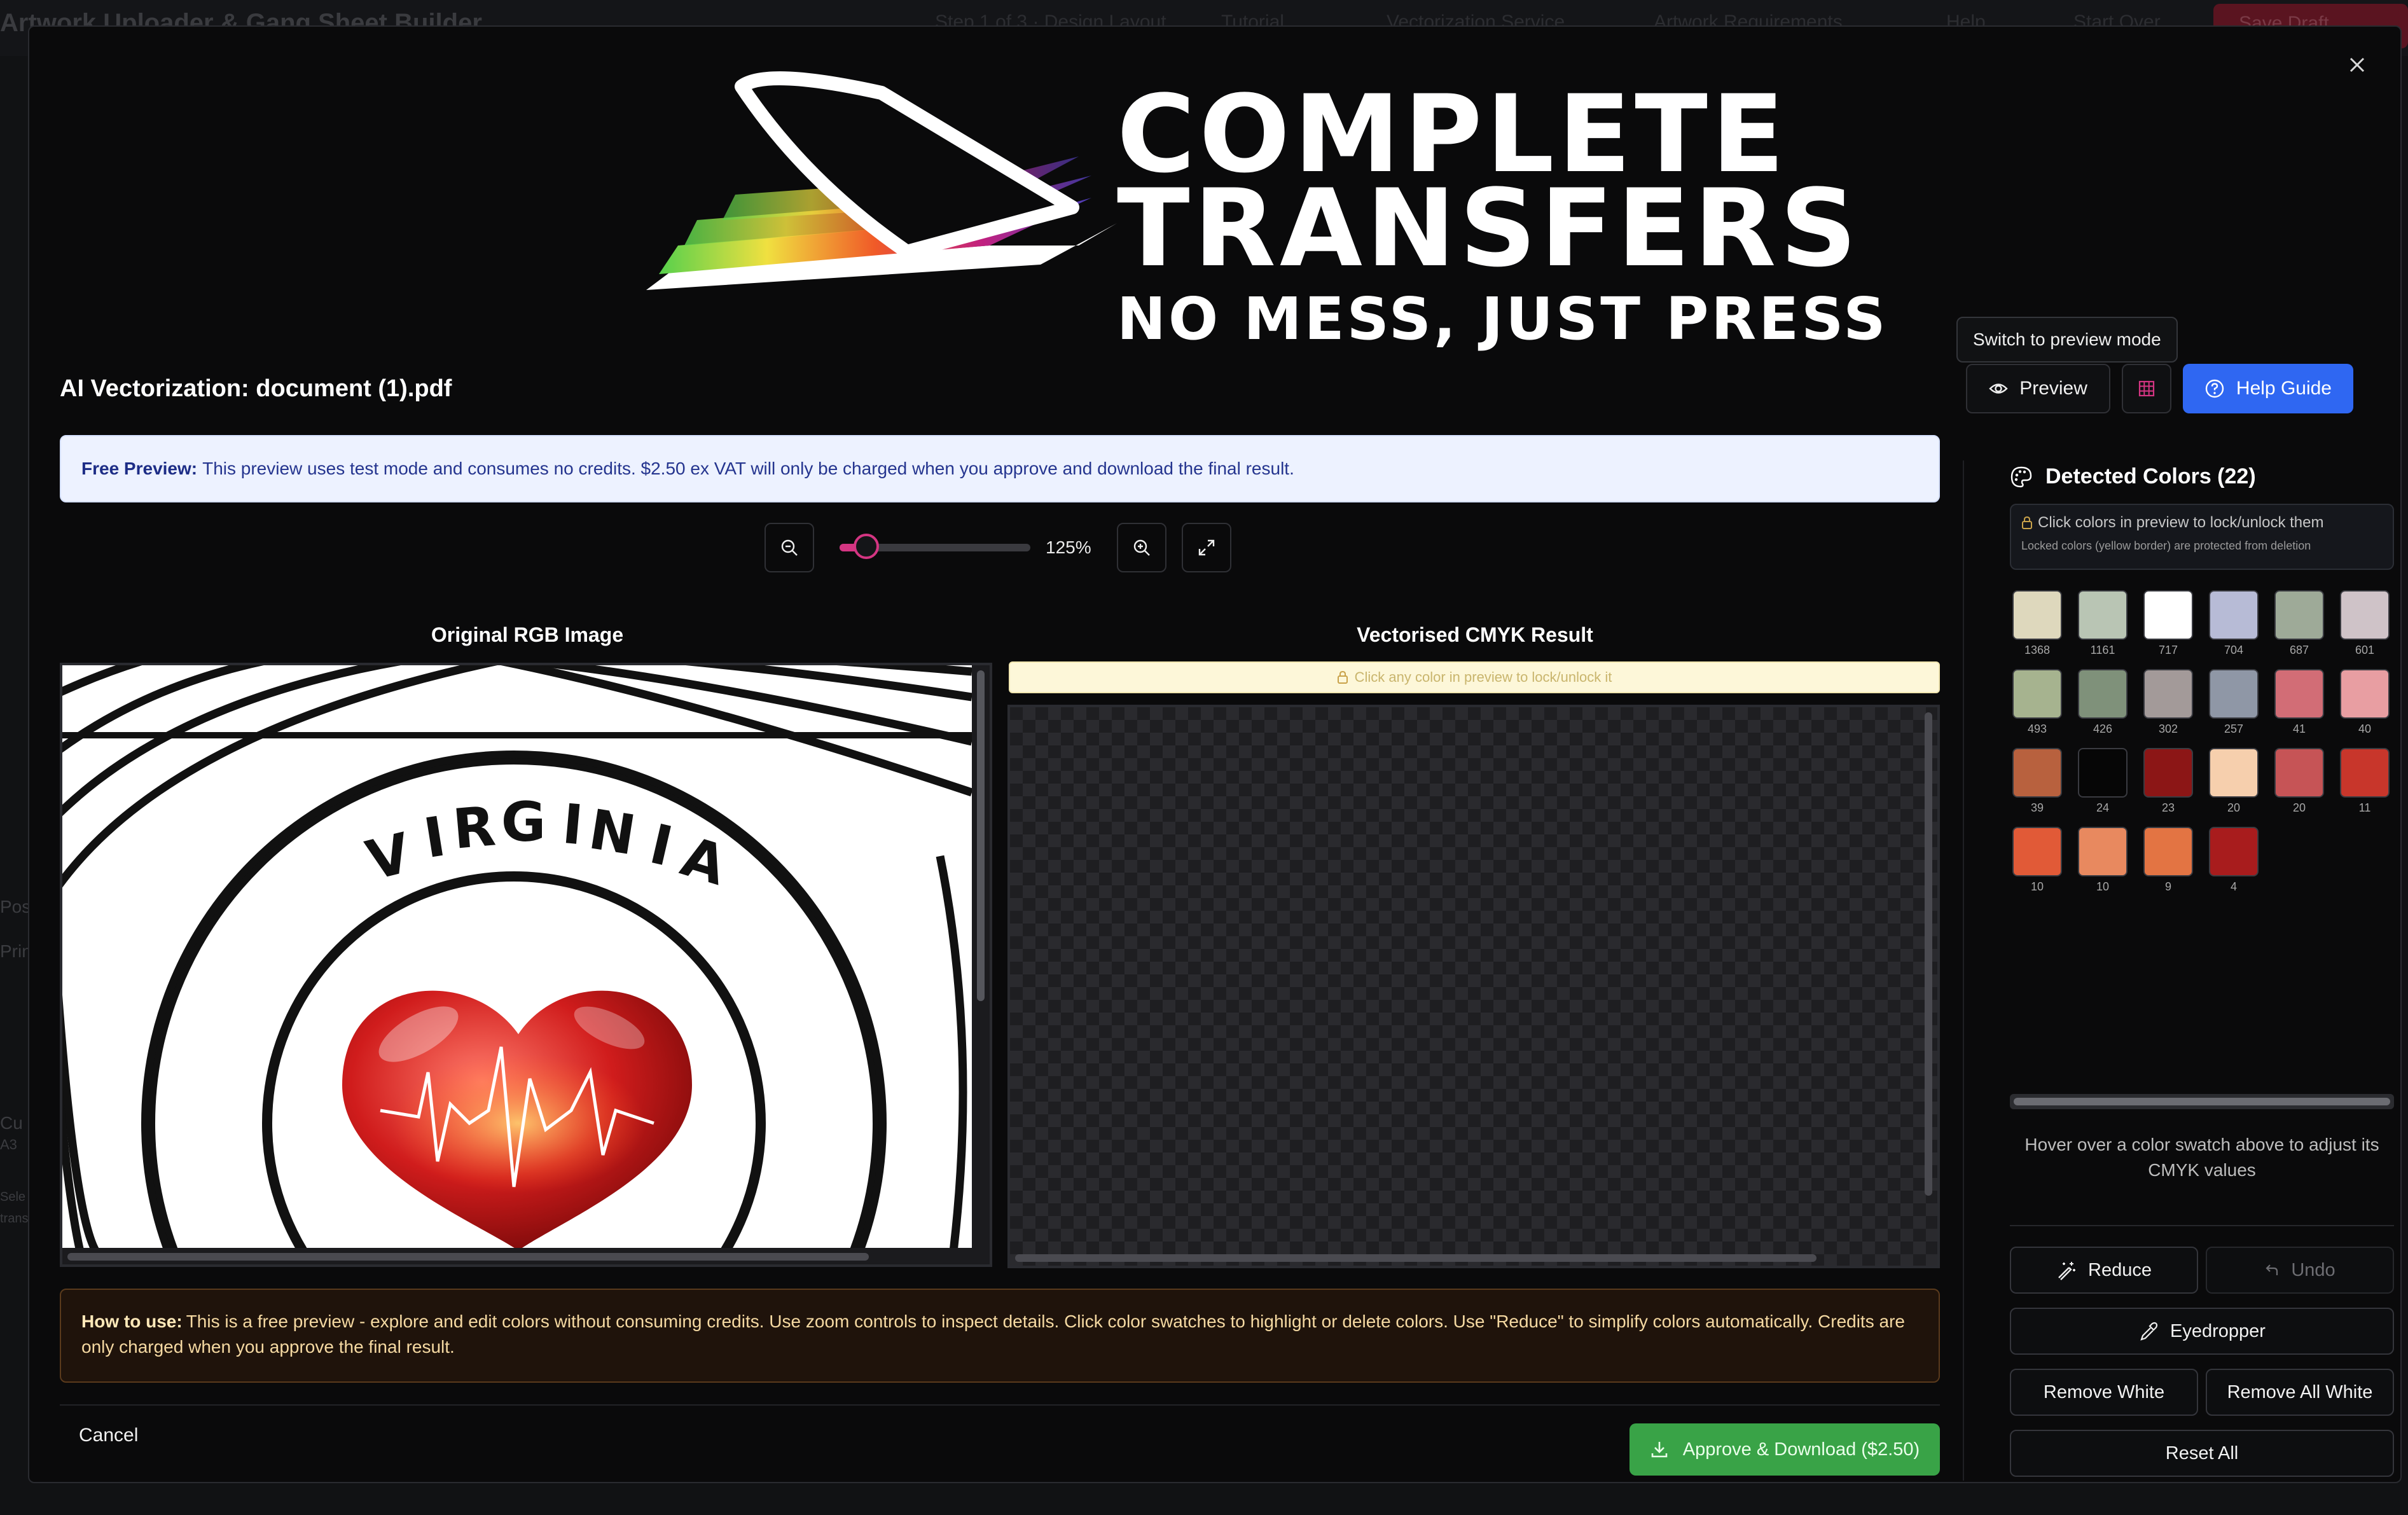 The width and height of the screenshot is (2408, 1515). What do you see at coordinates (981, 836) in the screenshot?
I see `original-vertical-scrollbar` at bounding box center [981, 836].